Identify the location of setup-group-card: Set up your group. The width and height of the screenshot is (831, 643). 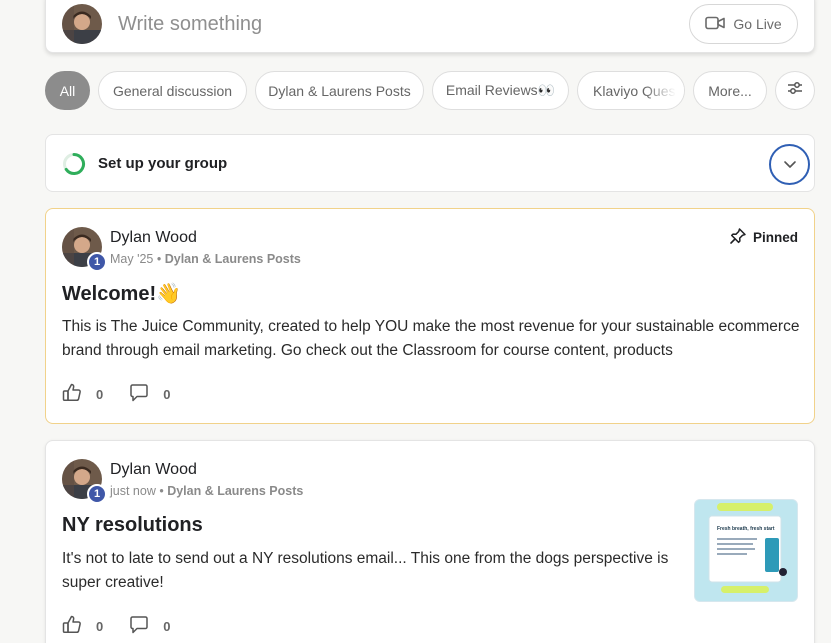
(430, 163).